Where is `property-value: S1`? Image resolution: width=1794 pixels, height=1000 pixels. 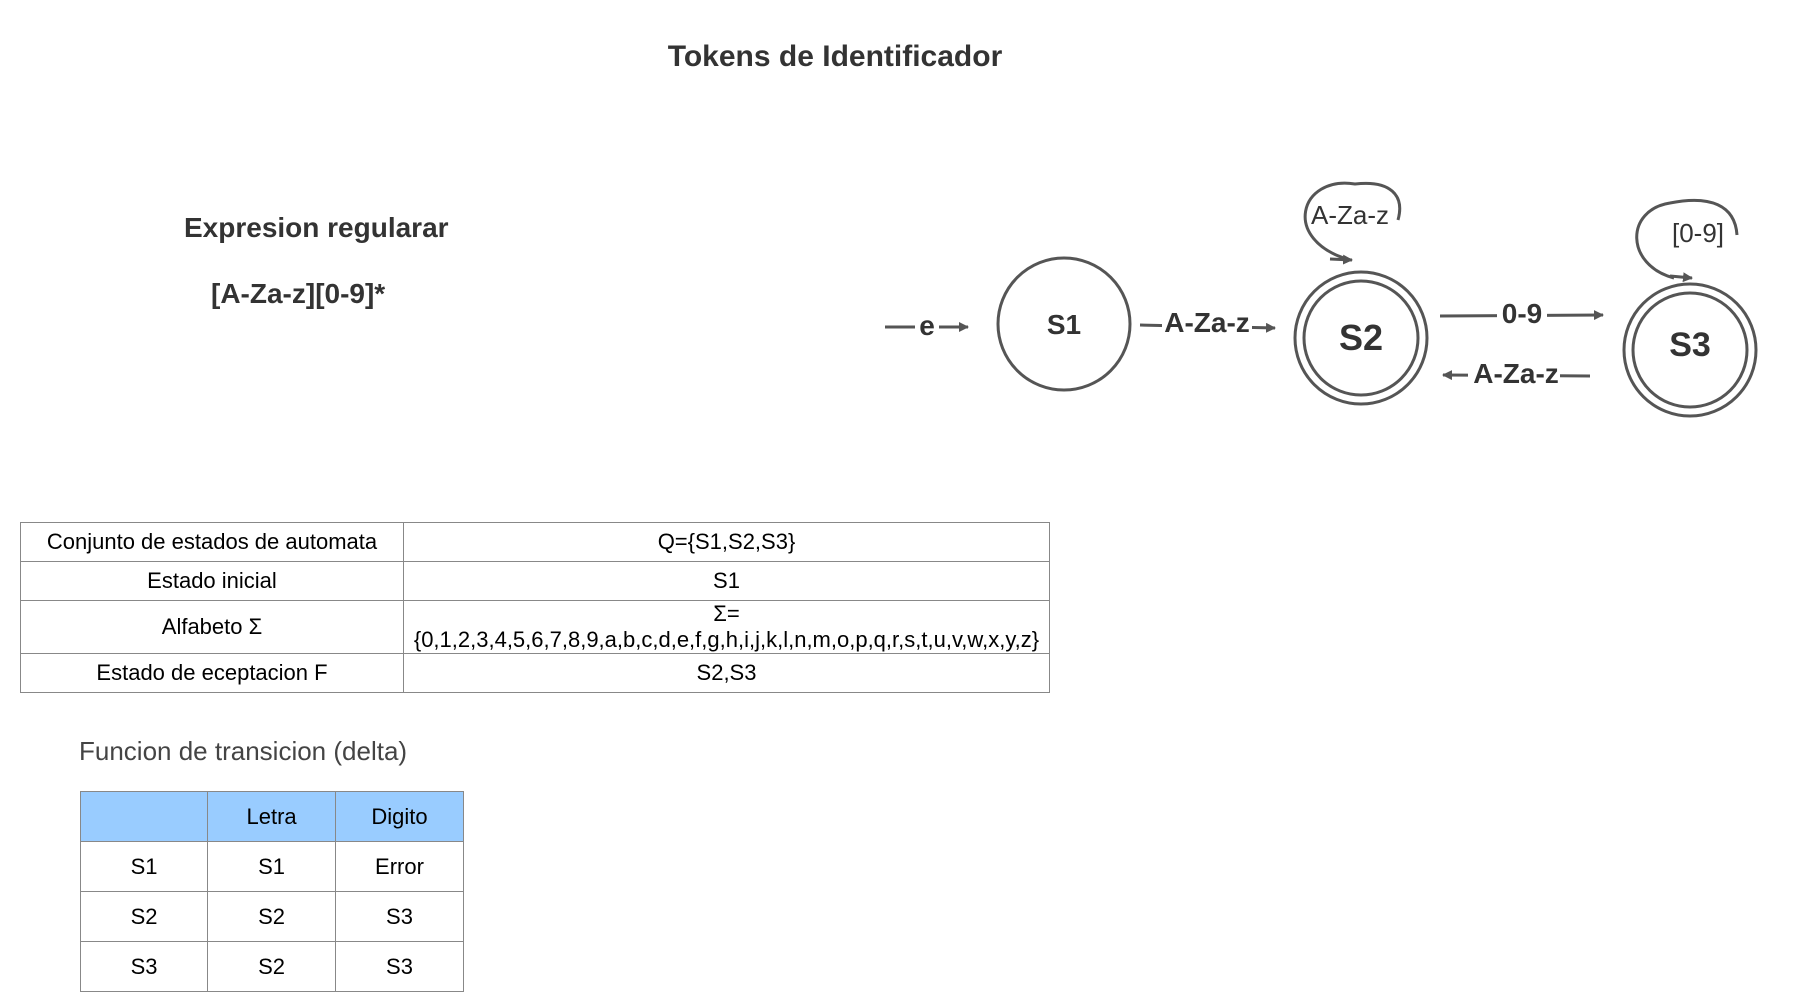 property-value: S1 is located at coordinates (726, 581).